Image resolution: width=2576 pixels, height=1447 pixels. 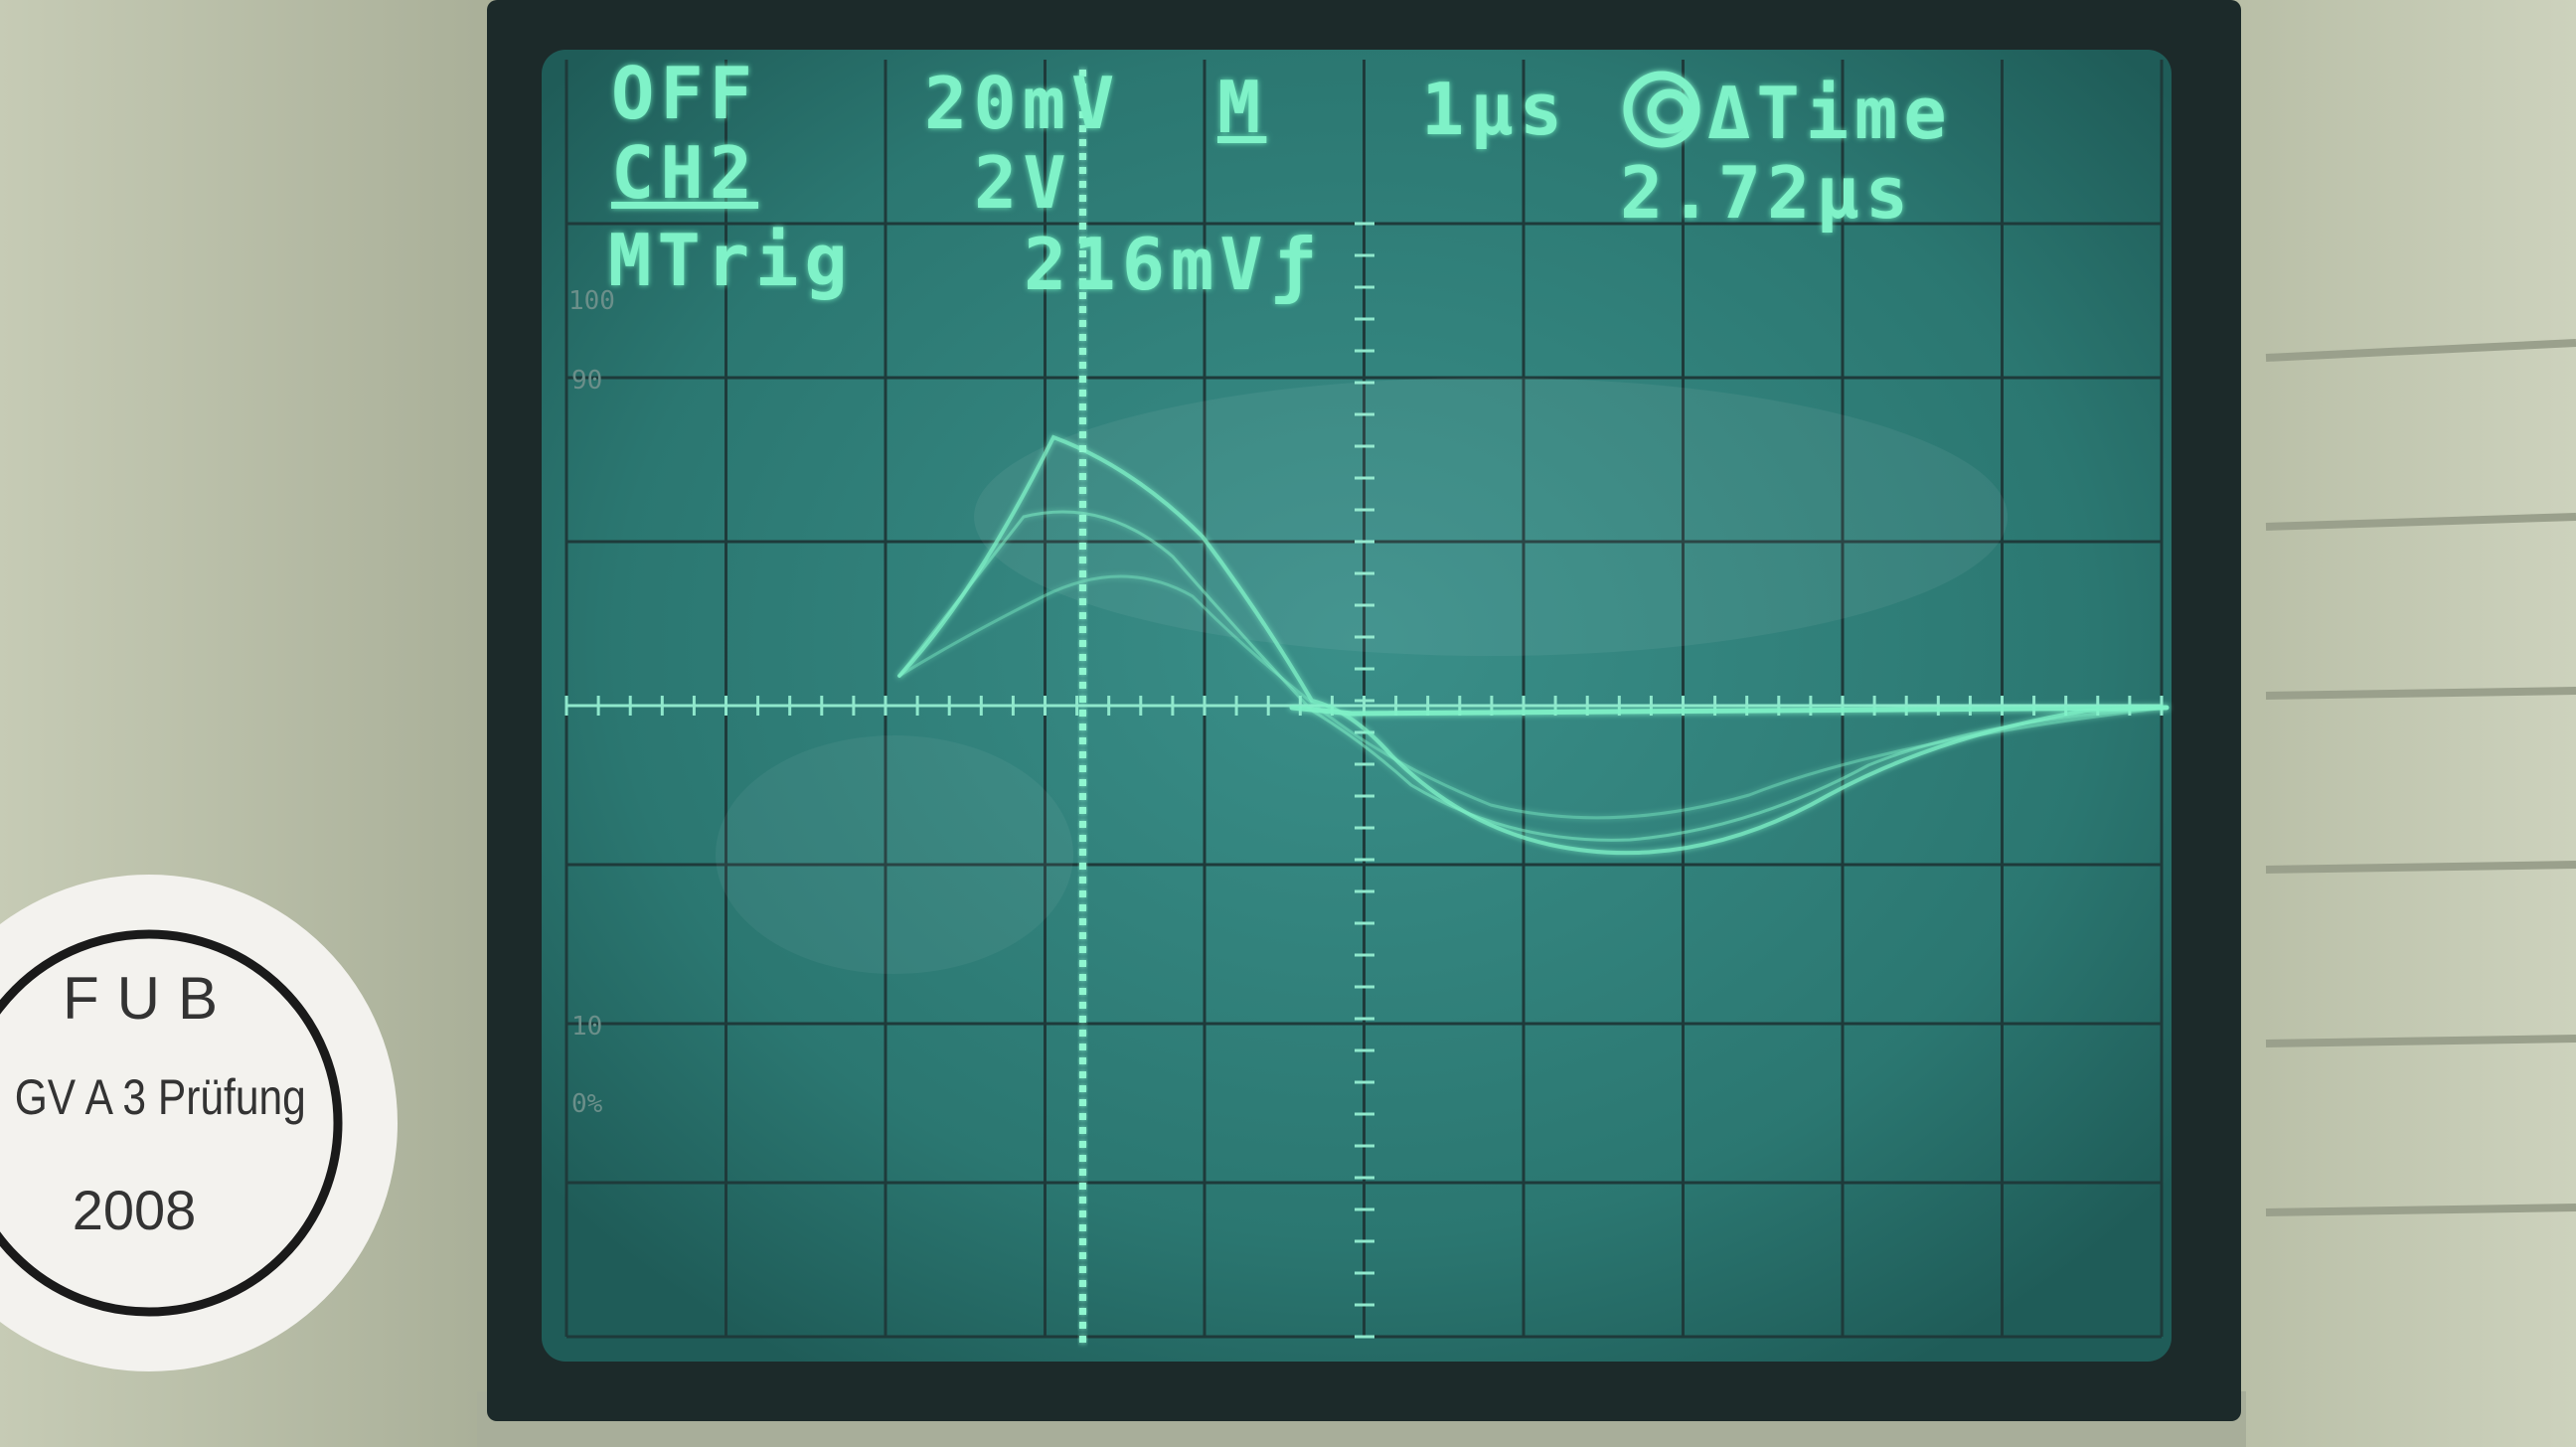 What do you see at coordinates (1491, 517) in the screenshot?
I see `screen-reflection` at bounding box center [1491, 517].